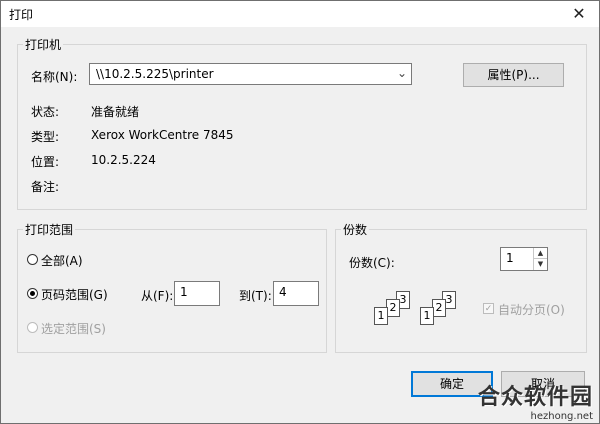 The height and width of the screenshot is (424, 600). I want to click on range-all-radio, so click(32, 259).